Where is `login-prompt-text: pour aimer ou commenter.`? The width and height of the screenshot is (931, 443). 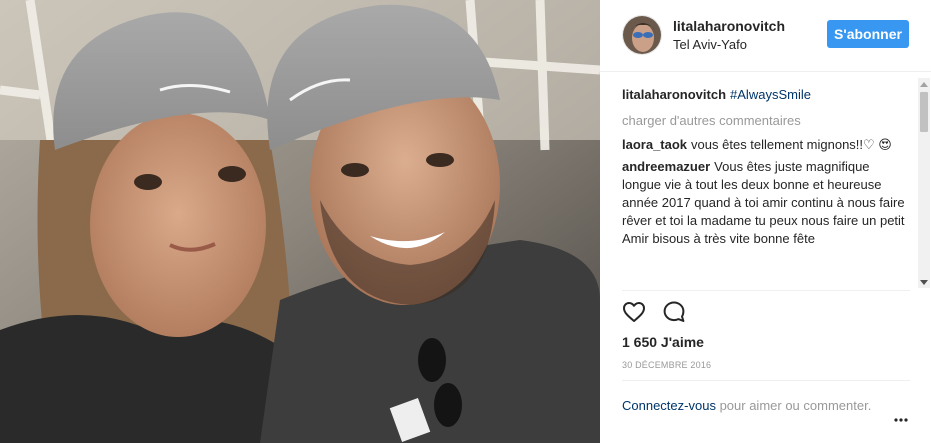 login-prompt-text: pour aimer ou commenter. is located at coordinates (793, 405).